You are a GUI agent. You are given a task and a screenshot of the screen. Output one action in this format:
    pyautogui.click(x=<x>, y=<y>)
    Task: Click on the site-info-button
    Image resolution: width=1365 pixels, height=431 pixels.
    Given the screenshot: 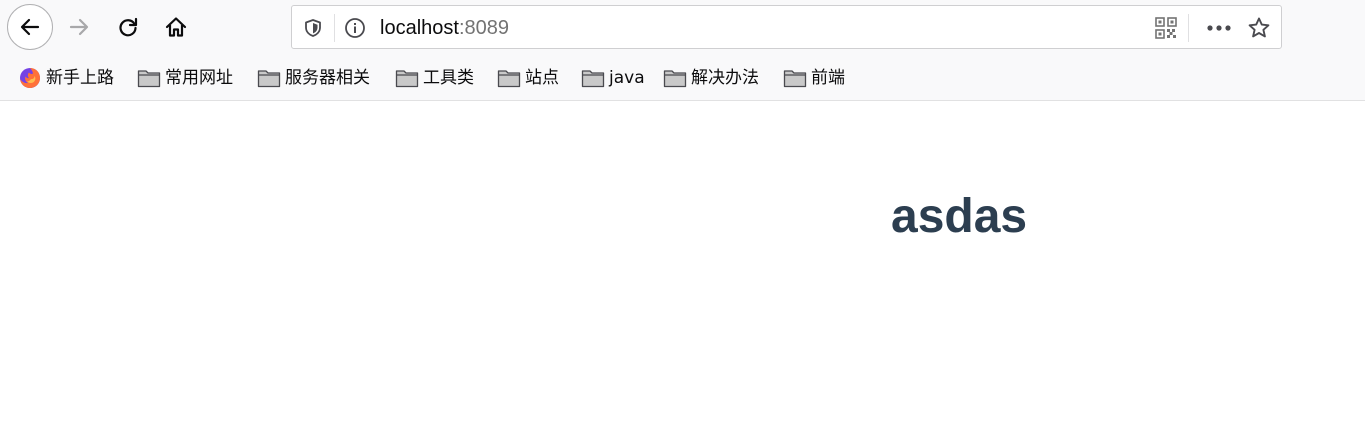 What is the action you would take?
    pyautogui.click(x=355, y=28)
    